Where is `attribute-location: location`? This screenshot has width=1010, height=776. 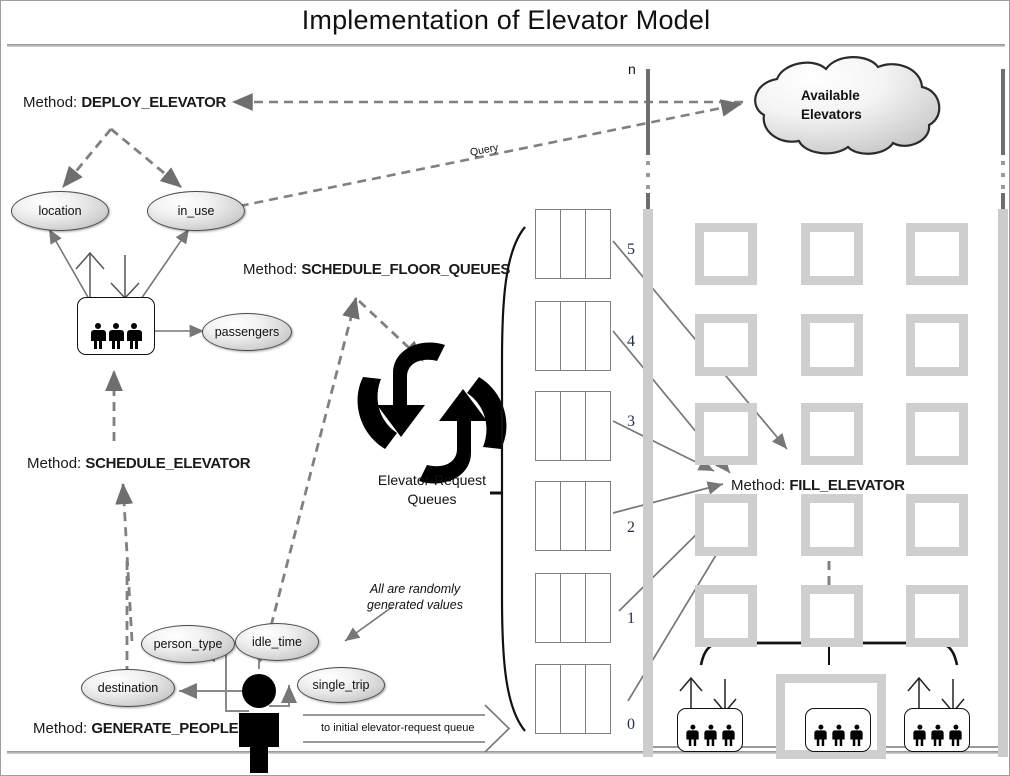
attribute-location: location is located at coordinates (60, 211).